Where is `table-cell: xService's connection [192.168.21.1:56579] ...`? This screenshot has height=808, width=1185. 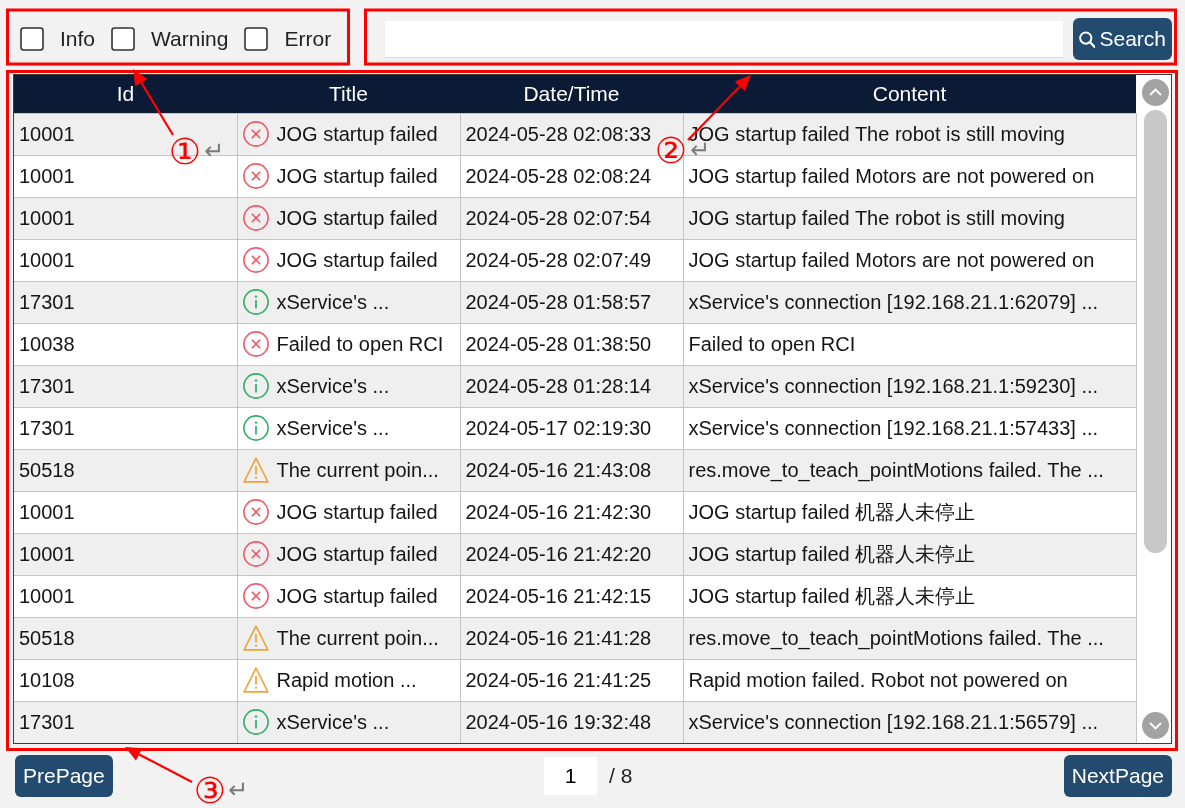 table-cell: xService's connection [192.168.21.1:56579] ... is located at coordinates (909, 722).